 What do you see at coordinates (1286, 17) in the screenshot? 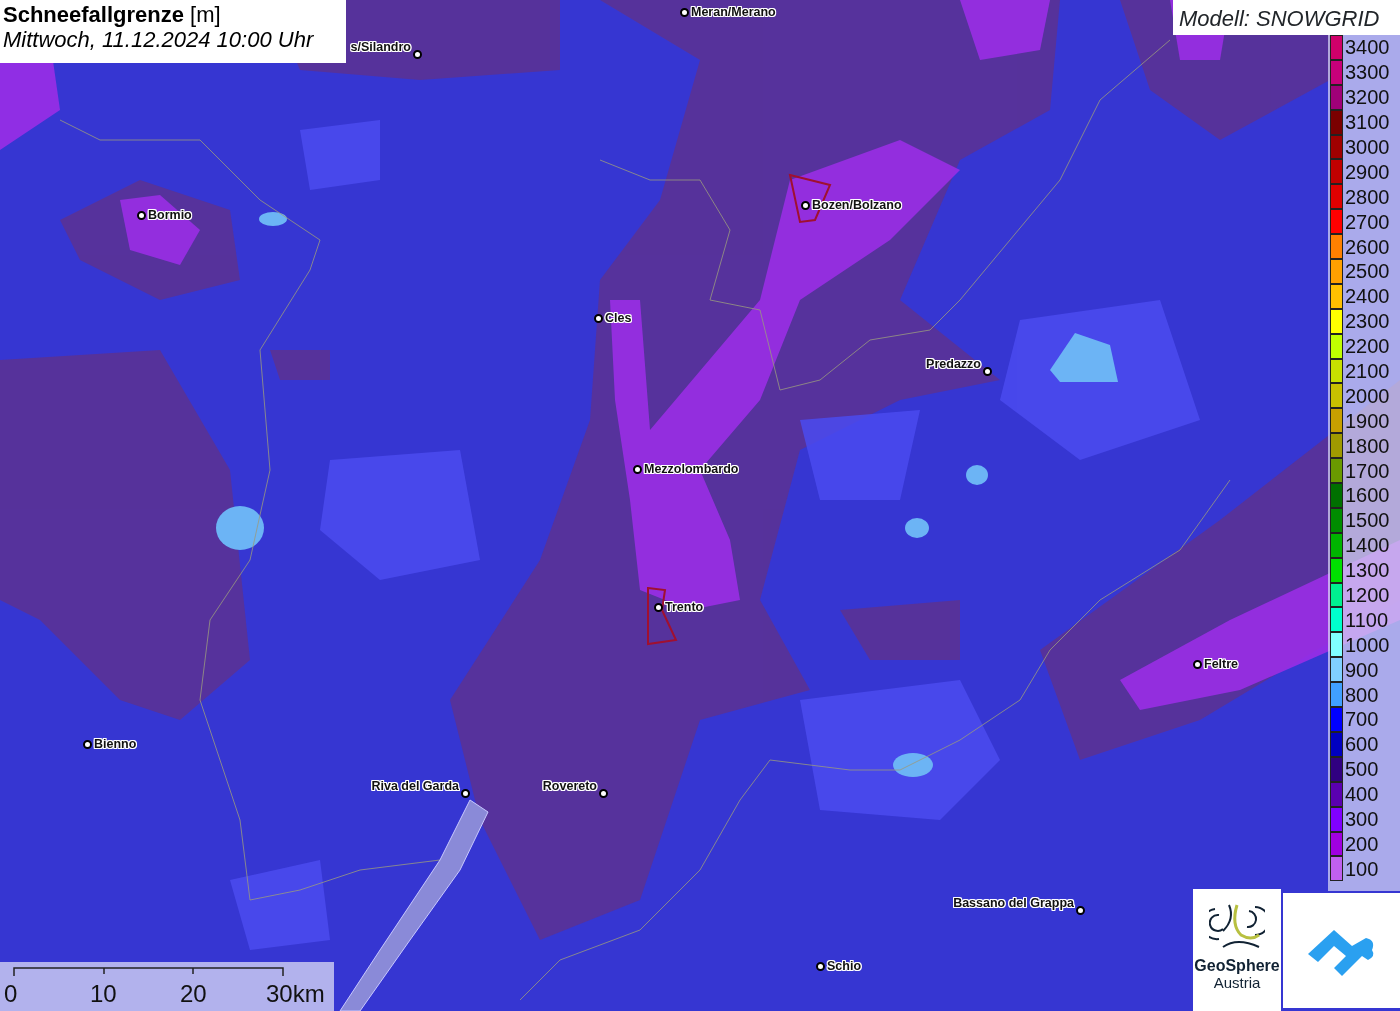
I see `model-label: Modell: SNOWGRID` at bounding box center [1286, 17].